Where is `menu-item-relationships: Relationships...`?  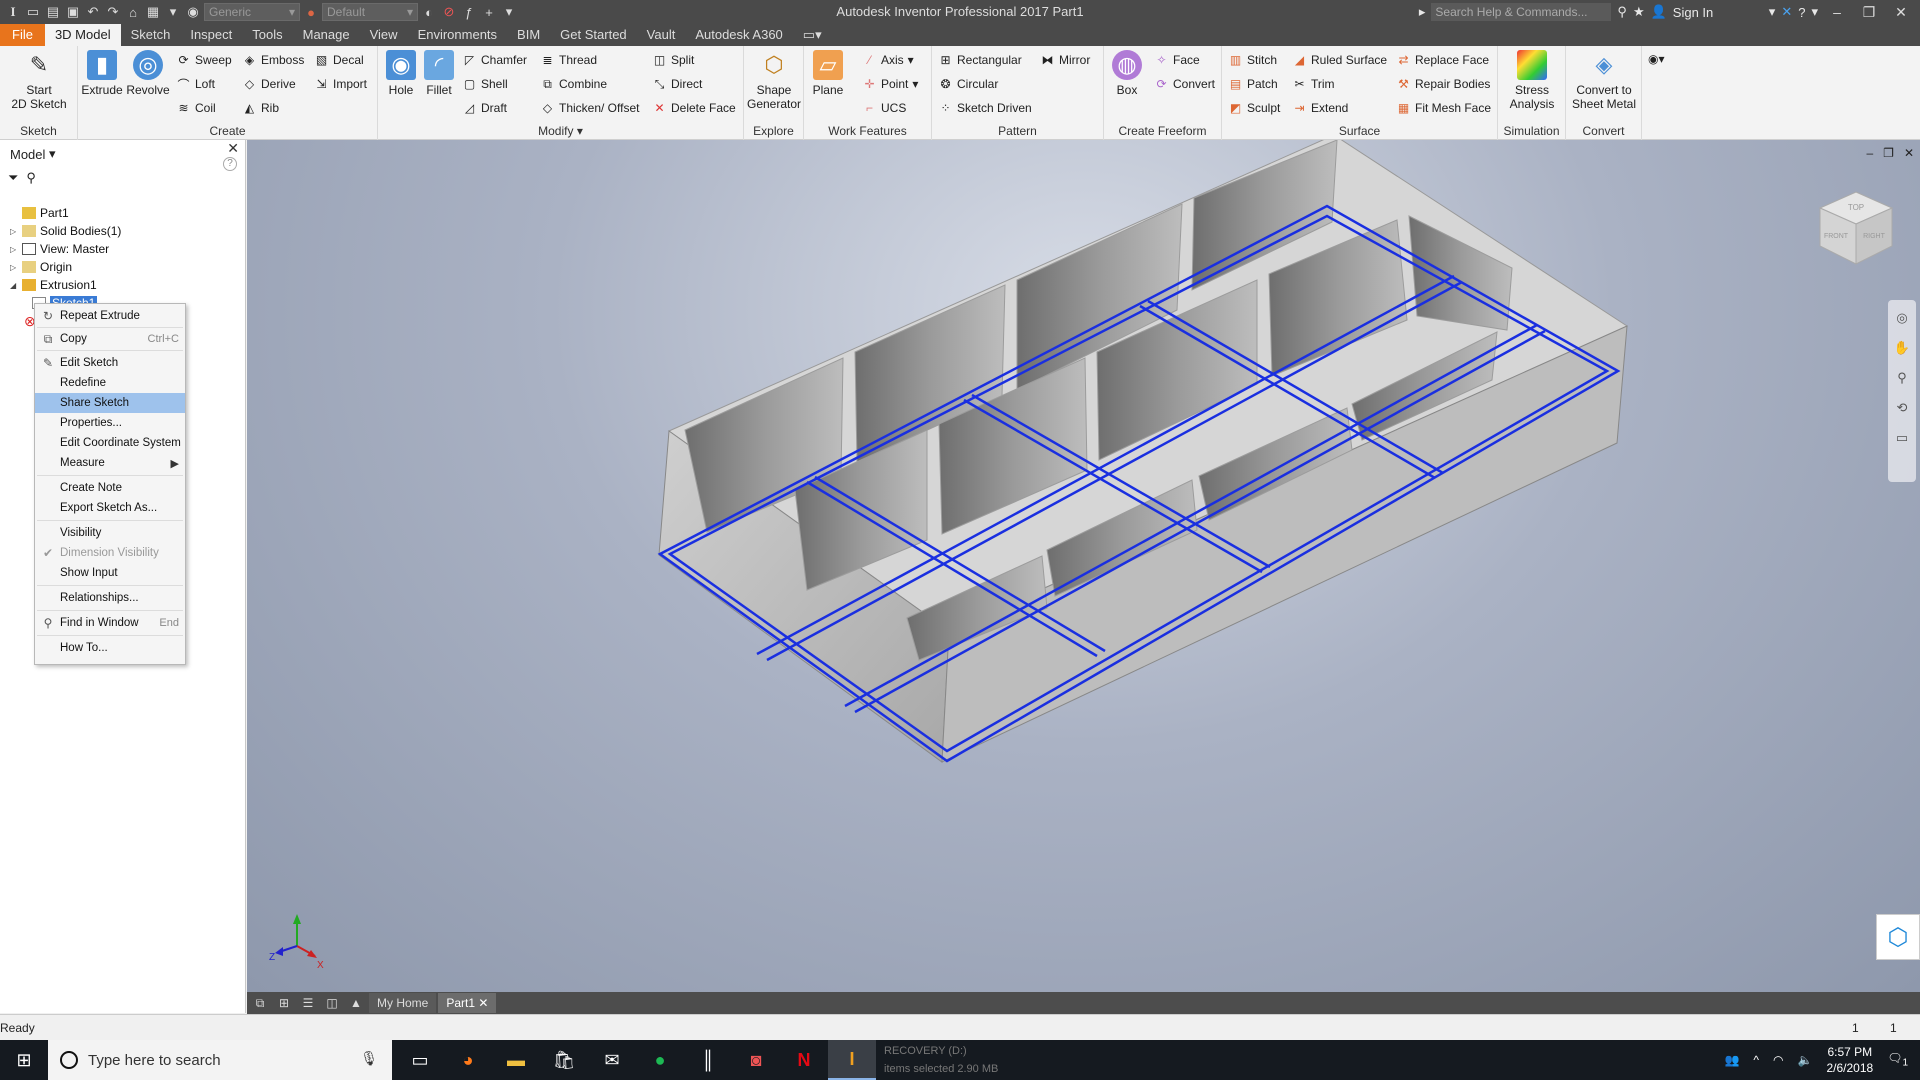 menu-item-relationships: Relationships... is located at coordinates (110, 598).